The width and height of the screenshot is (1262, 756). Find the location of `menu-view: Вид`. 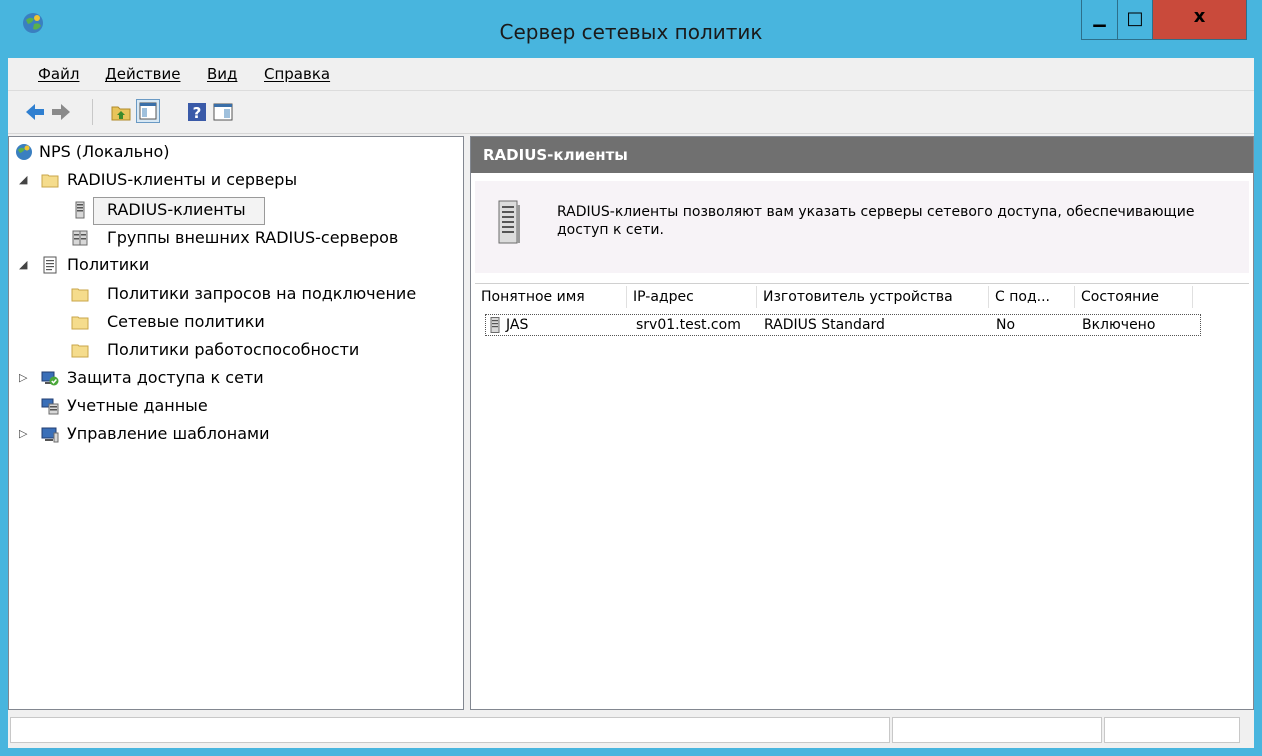

menu-view: Вид is located at coordinates (222, 74).